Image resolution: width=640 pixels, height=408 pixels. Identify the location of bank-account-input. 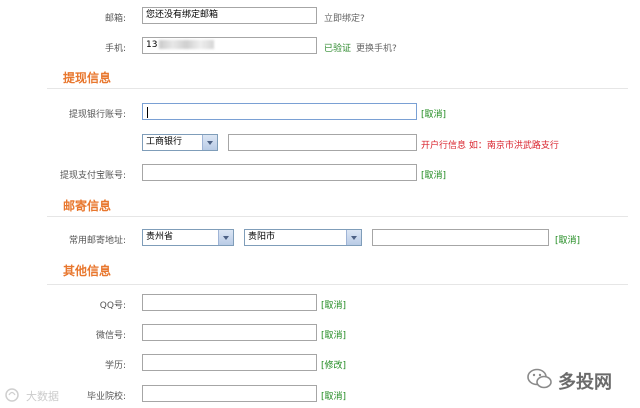
(279, 111).